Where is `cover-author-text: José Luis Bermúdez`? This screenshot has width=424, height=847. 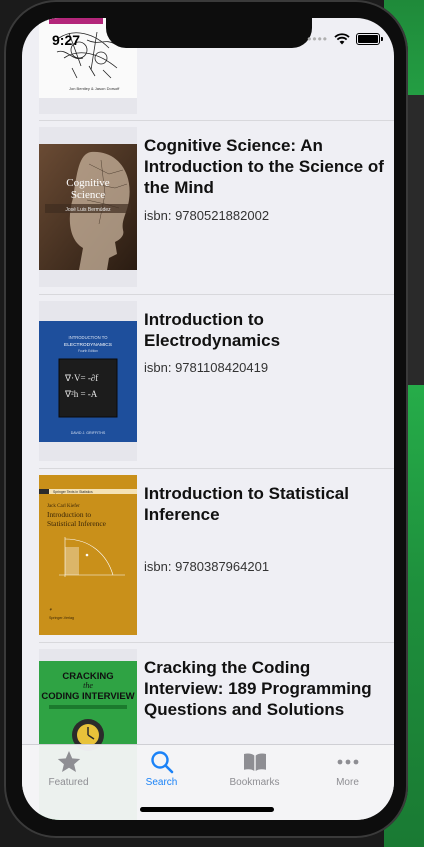 cover-author-text: José Luis Bermúdez is located at coordinates (88, 210).